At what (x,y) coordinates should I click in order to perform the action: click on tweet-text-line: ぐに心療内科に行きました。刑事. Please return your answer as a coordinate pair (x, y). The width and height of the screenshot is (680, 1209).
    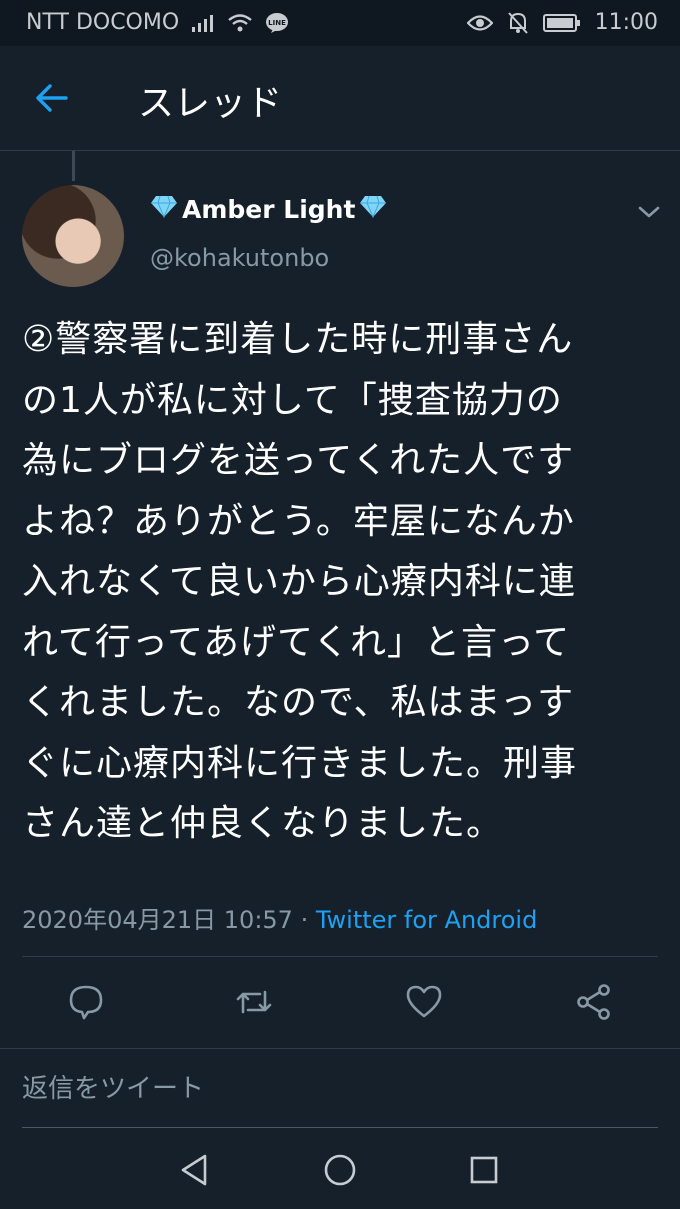
    Looking at the image, I should click on (300, 763).